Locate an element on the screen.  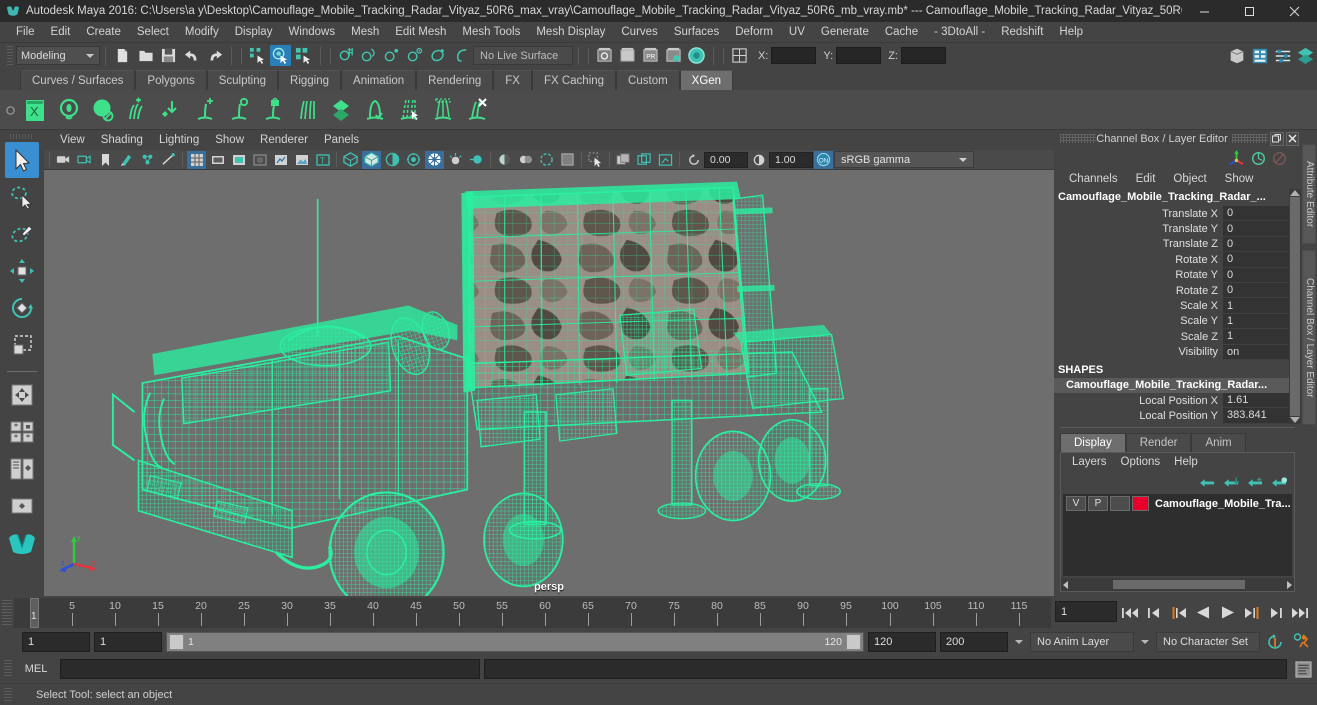
menu-redshift: Redshift is located at coordinates (1022, 32).